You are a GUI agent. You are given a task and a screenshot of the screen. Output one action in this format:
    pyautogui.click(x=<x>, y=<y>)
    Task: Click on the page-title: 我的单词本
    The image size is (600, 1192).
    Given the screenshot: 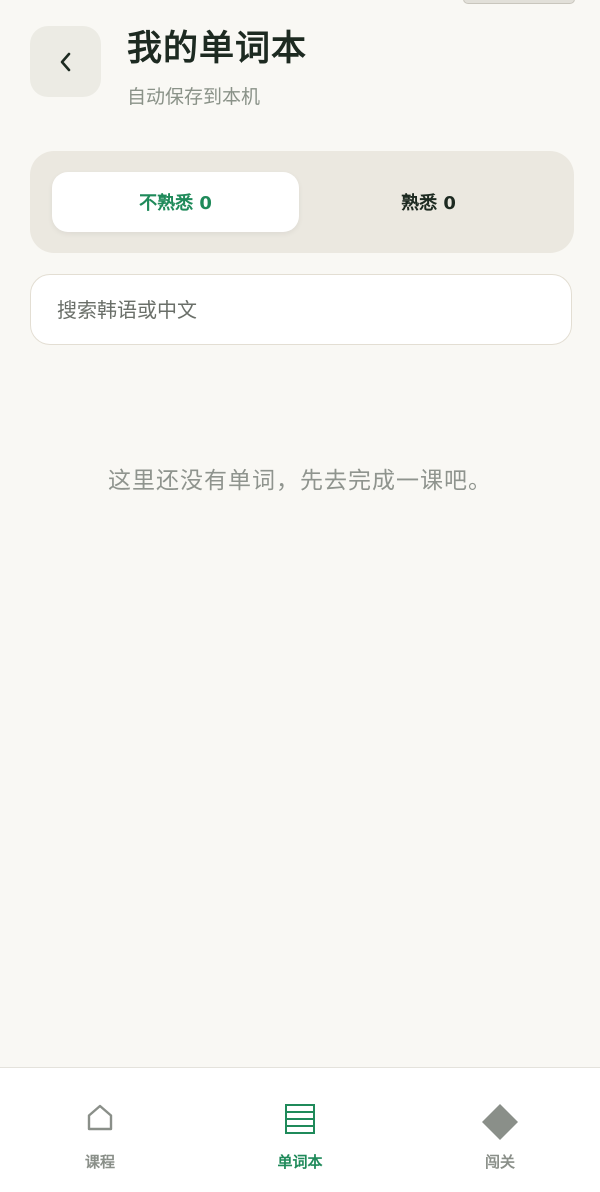 What is the action you would take?
    pyautogui.click(x=217, y=49)
    